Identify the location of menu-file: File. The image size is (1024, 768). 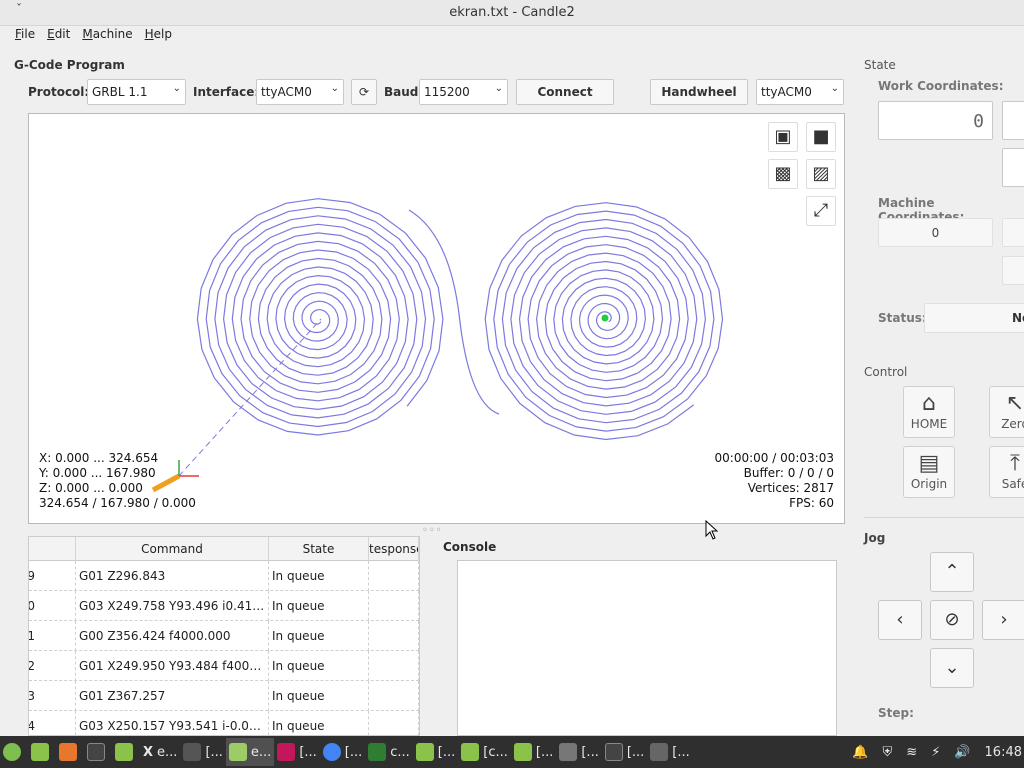
(25, 36).